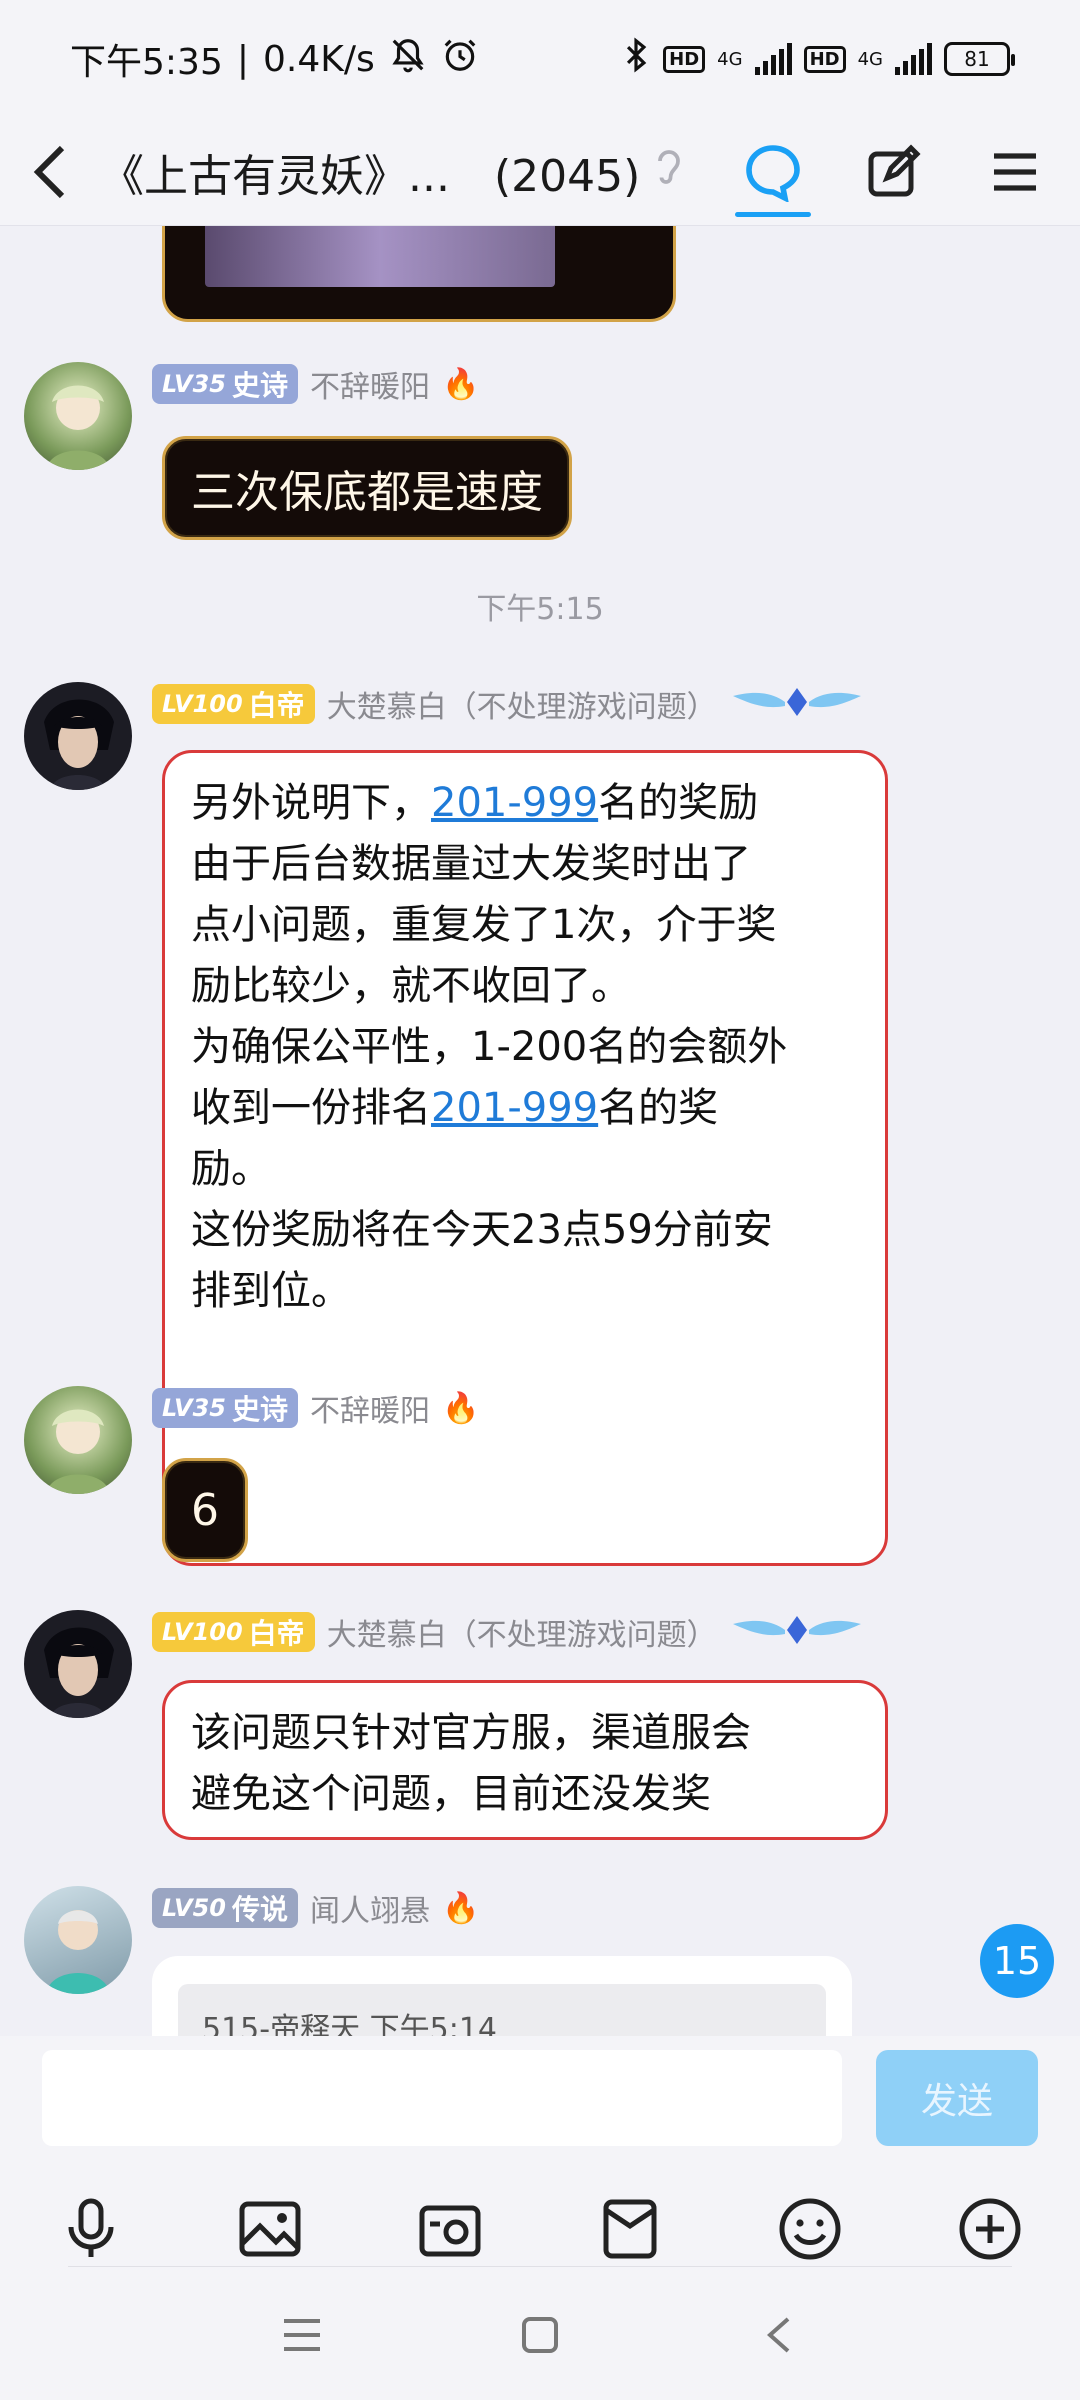 This screenshot has width=1080, height=2400. What do you see at coordinates (824, 59) in the screenshot?
I see `hd-badge-2: HD` at bounding box center [824, 59].